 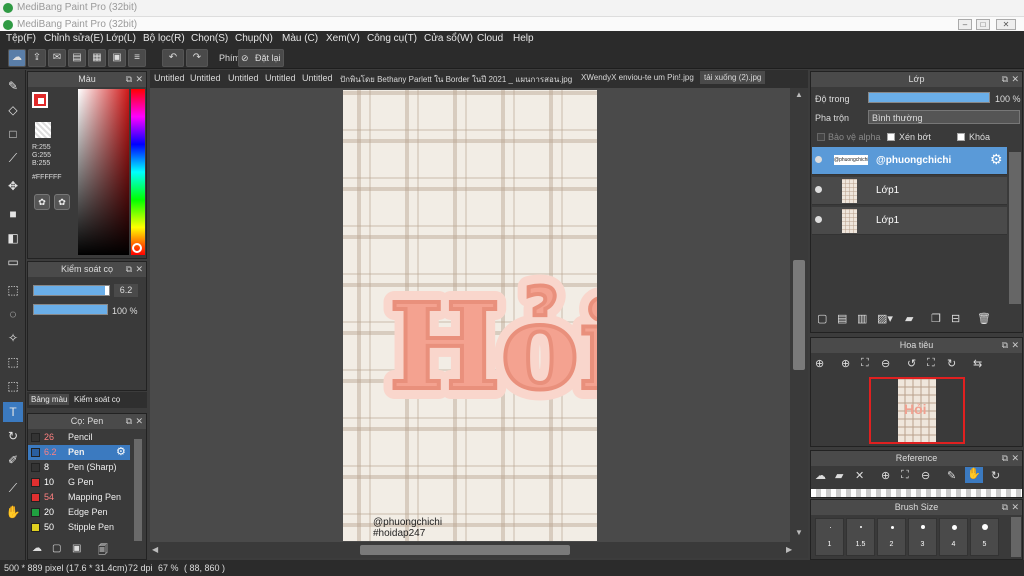 I want to click on lasso-icon: ◌, so click(x=13, y=314).